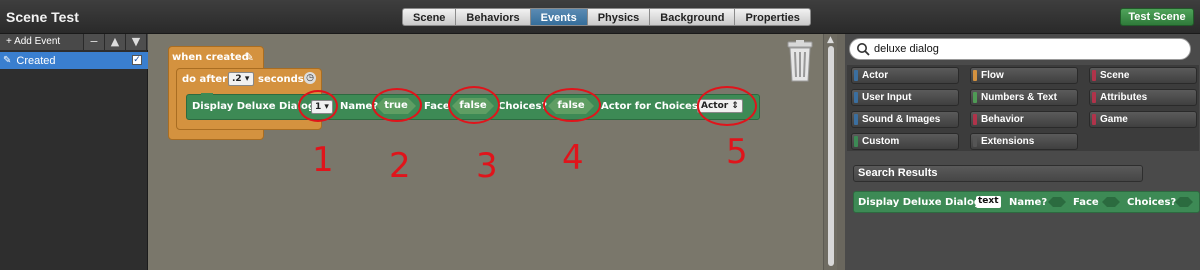 This screenshot has height=270, width=1200. What do you see at coordinates (42, 17) in the screenshot?
I see `window-title: Scene Test` at bounding box center [42, 17].